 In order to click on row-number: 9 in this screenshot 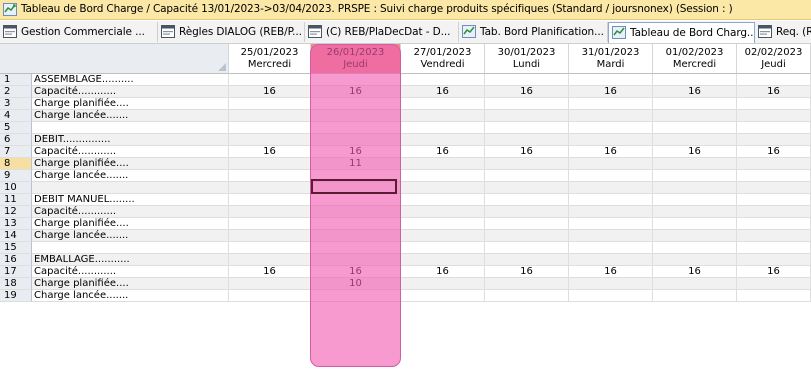, I will do `click(16, 176)`.